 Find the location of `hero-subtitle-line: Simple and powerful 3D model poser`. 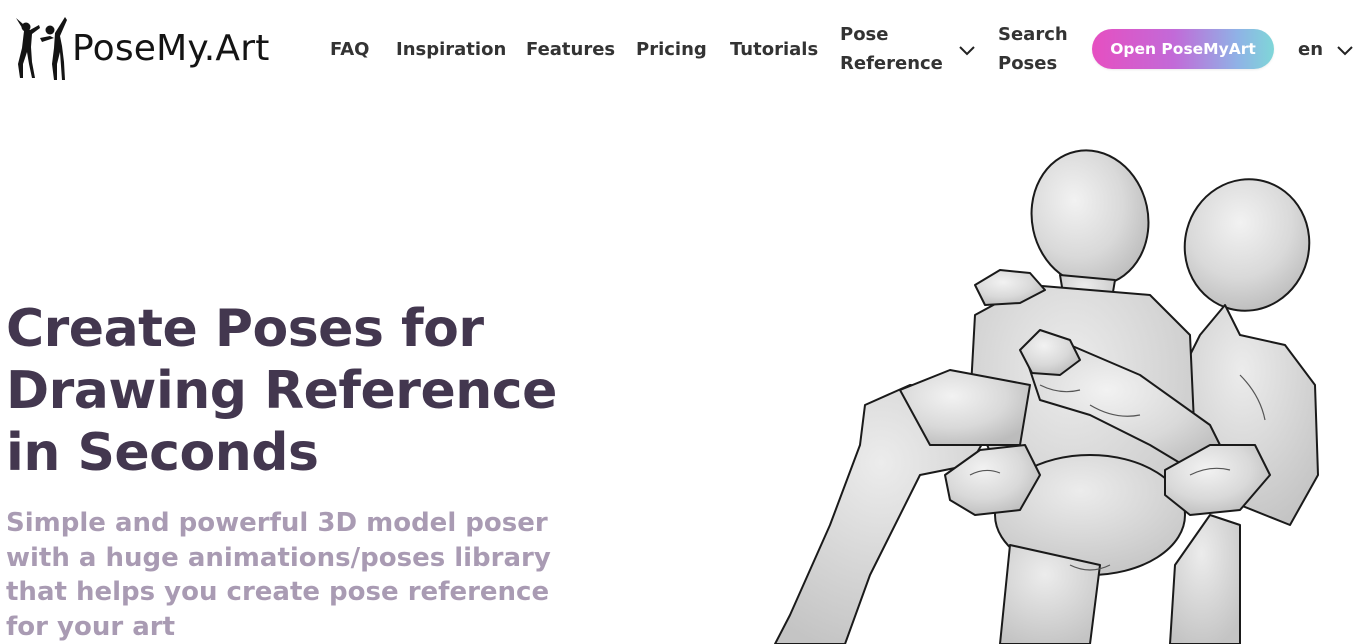

hero-subtitle-line: Simple and powerful 3D model poser is located at coordinates (277, 523).